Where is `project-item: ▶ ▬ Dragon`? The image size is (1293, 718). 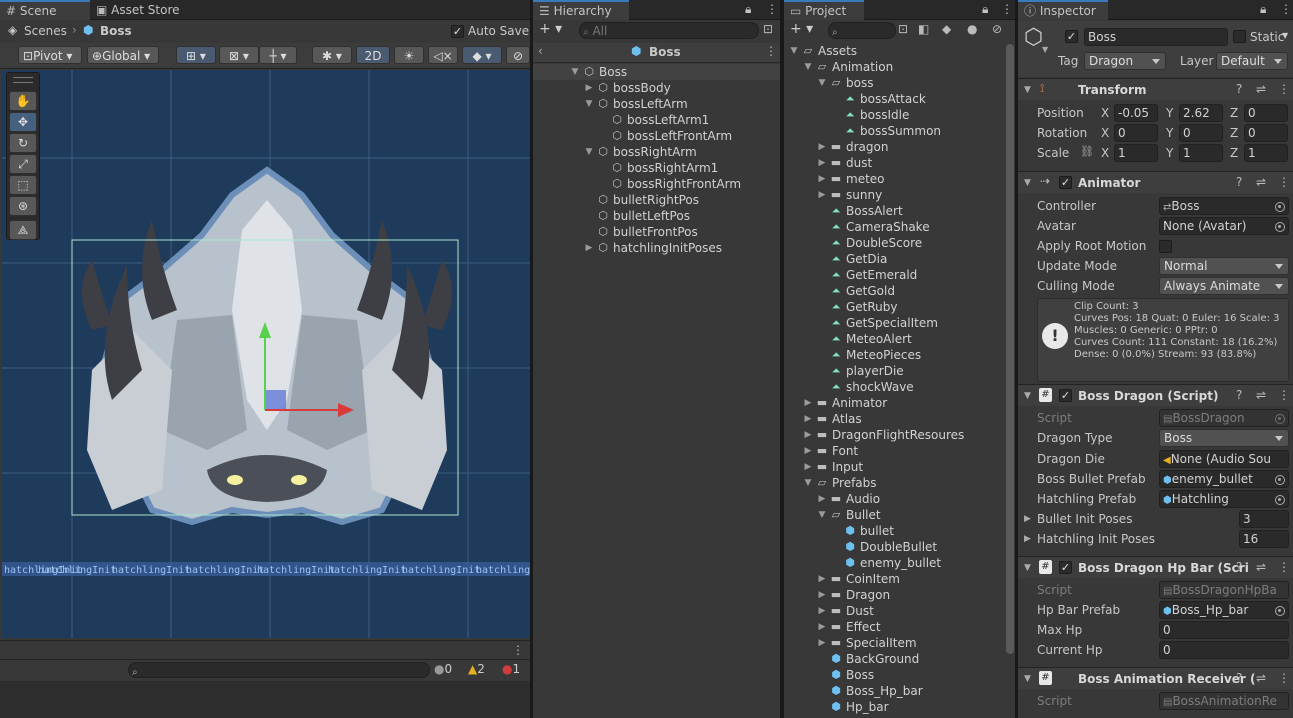 project-item: ▶ ▬ Dragon is located at coordinates (895, 595).